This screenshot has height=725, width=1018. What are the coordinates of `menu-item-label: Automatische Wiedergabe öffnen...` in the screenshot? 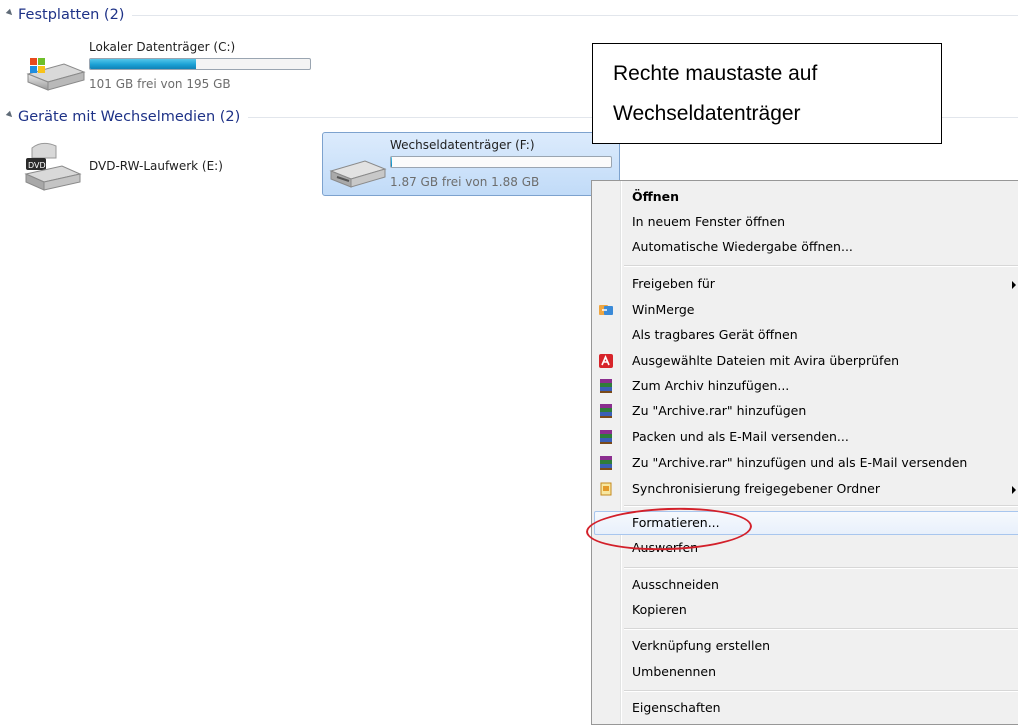 It's located at (742, 246).